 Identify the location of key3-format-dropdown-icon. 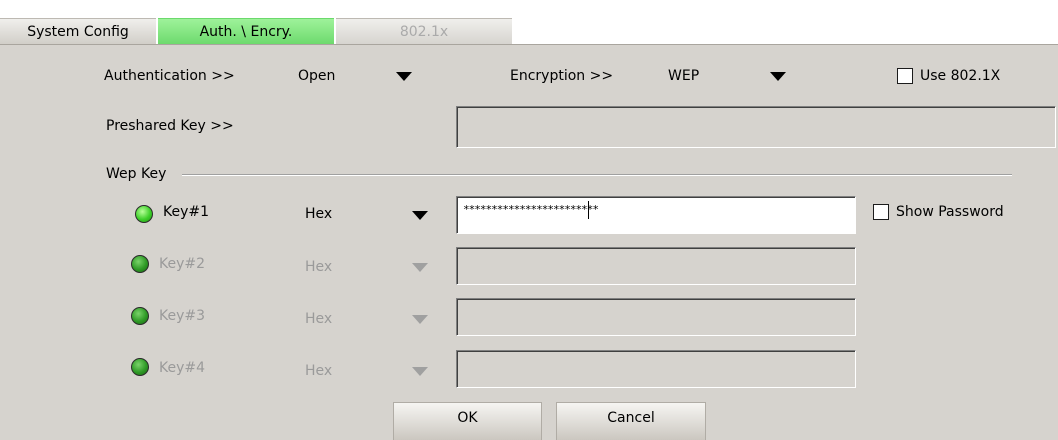
(420, 319).